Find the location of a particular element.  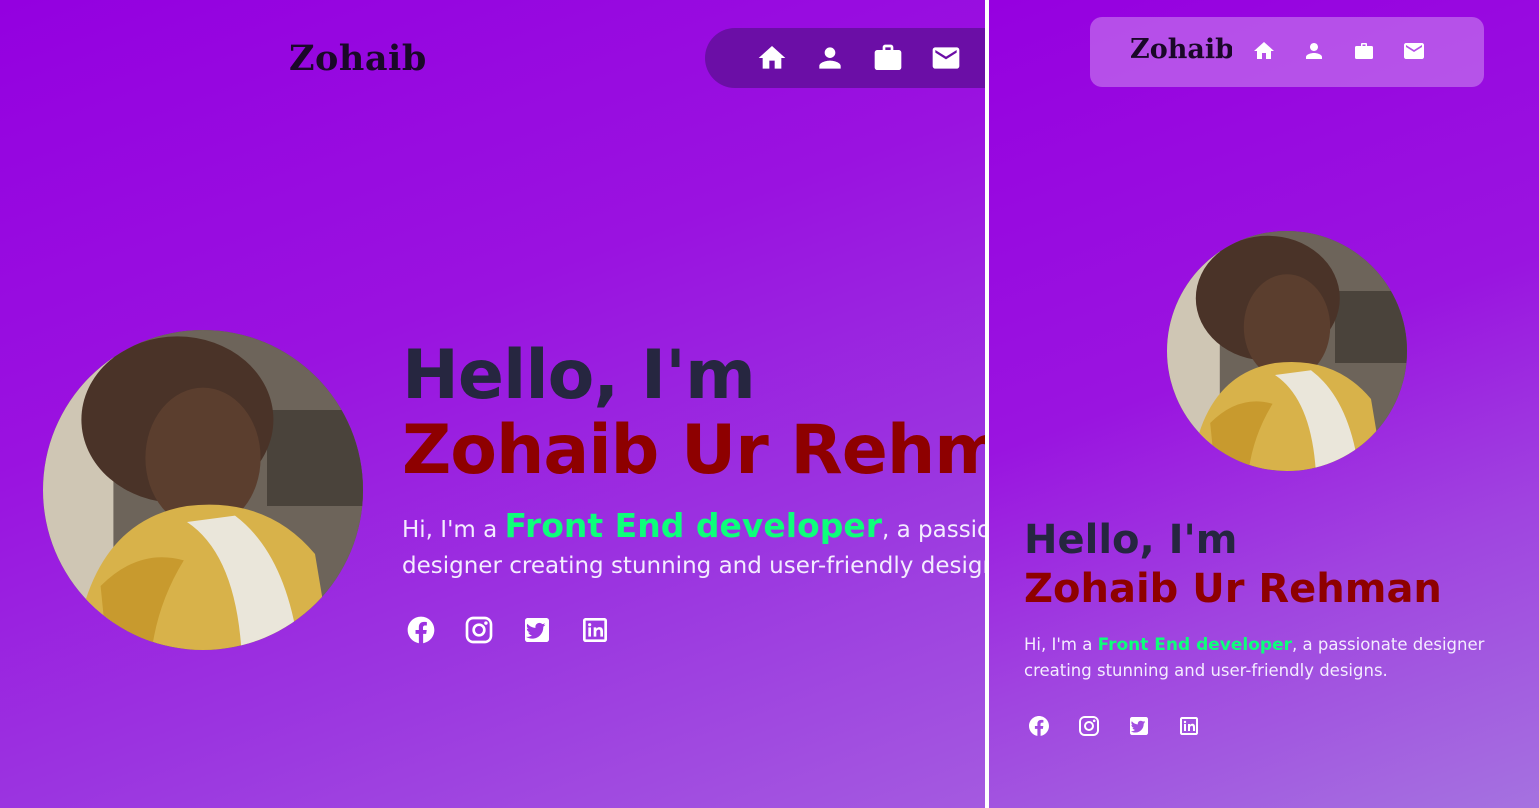

nav-about-link is located at coordinates (830, 58).